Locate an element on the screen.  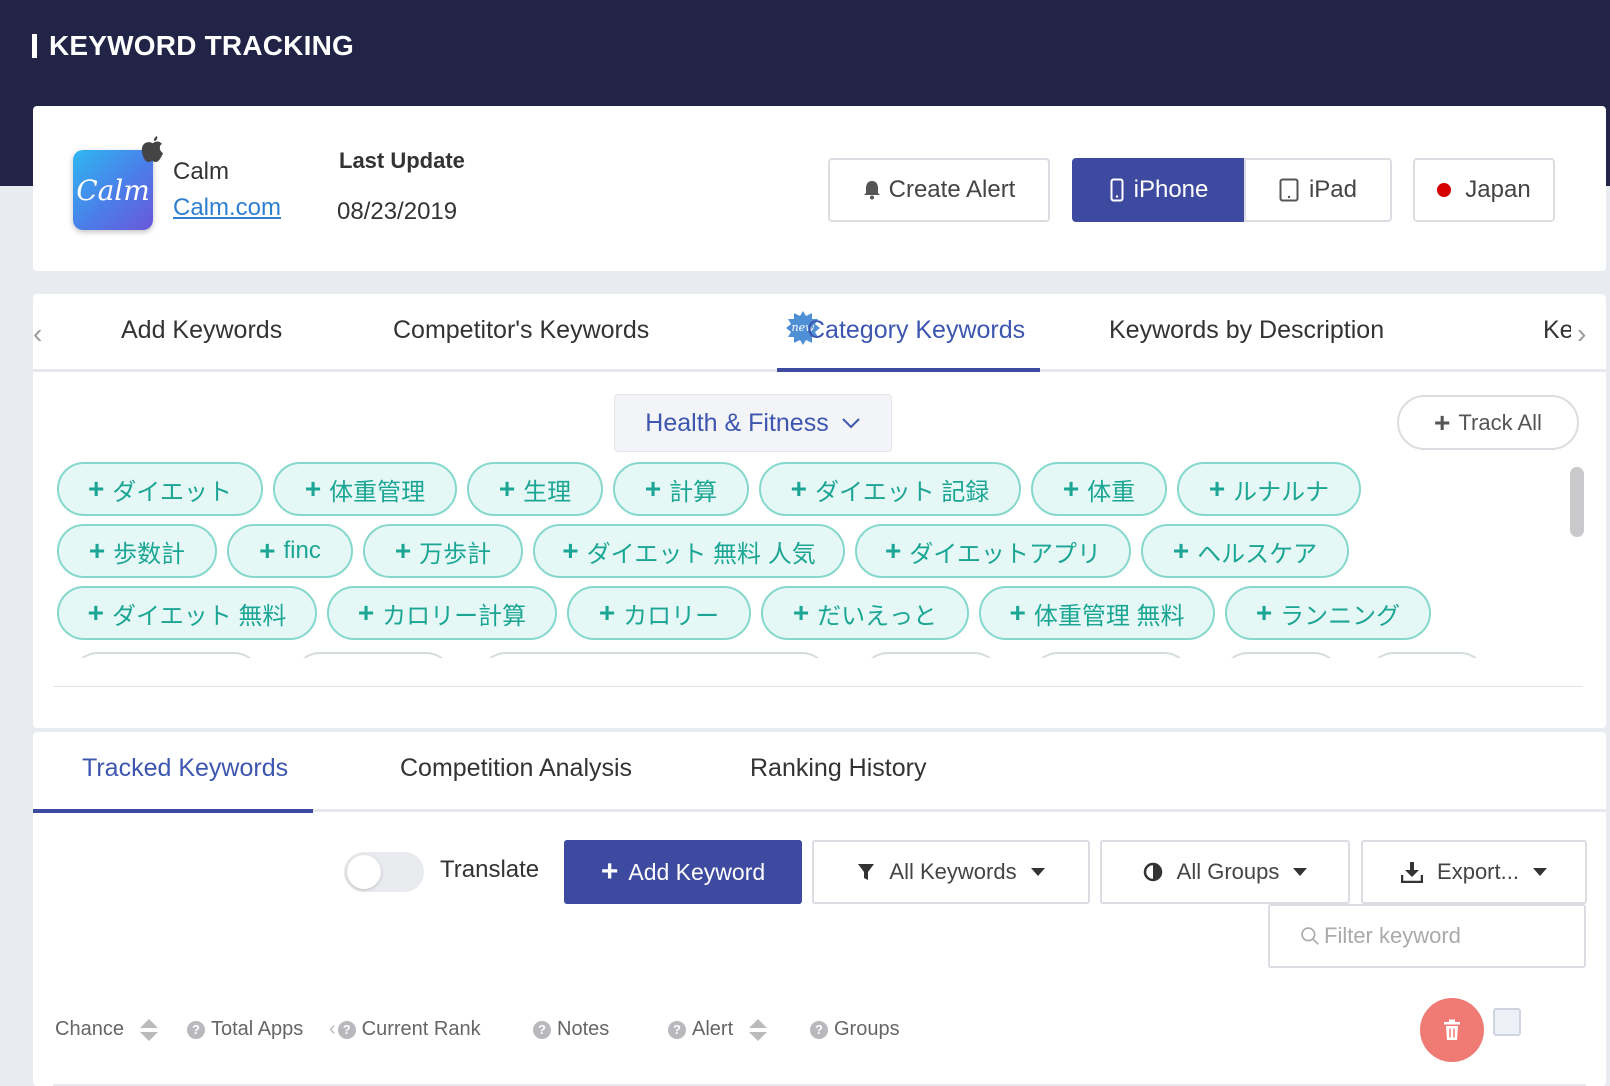
keywords-filter-dropdown: All Keywords is located at coordinates (951, 872).